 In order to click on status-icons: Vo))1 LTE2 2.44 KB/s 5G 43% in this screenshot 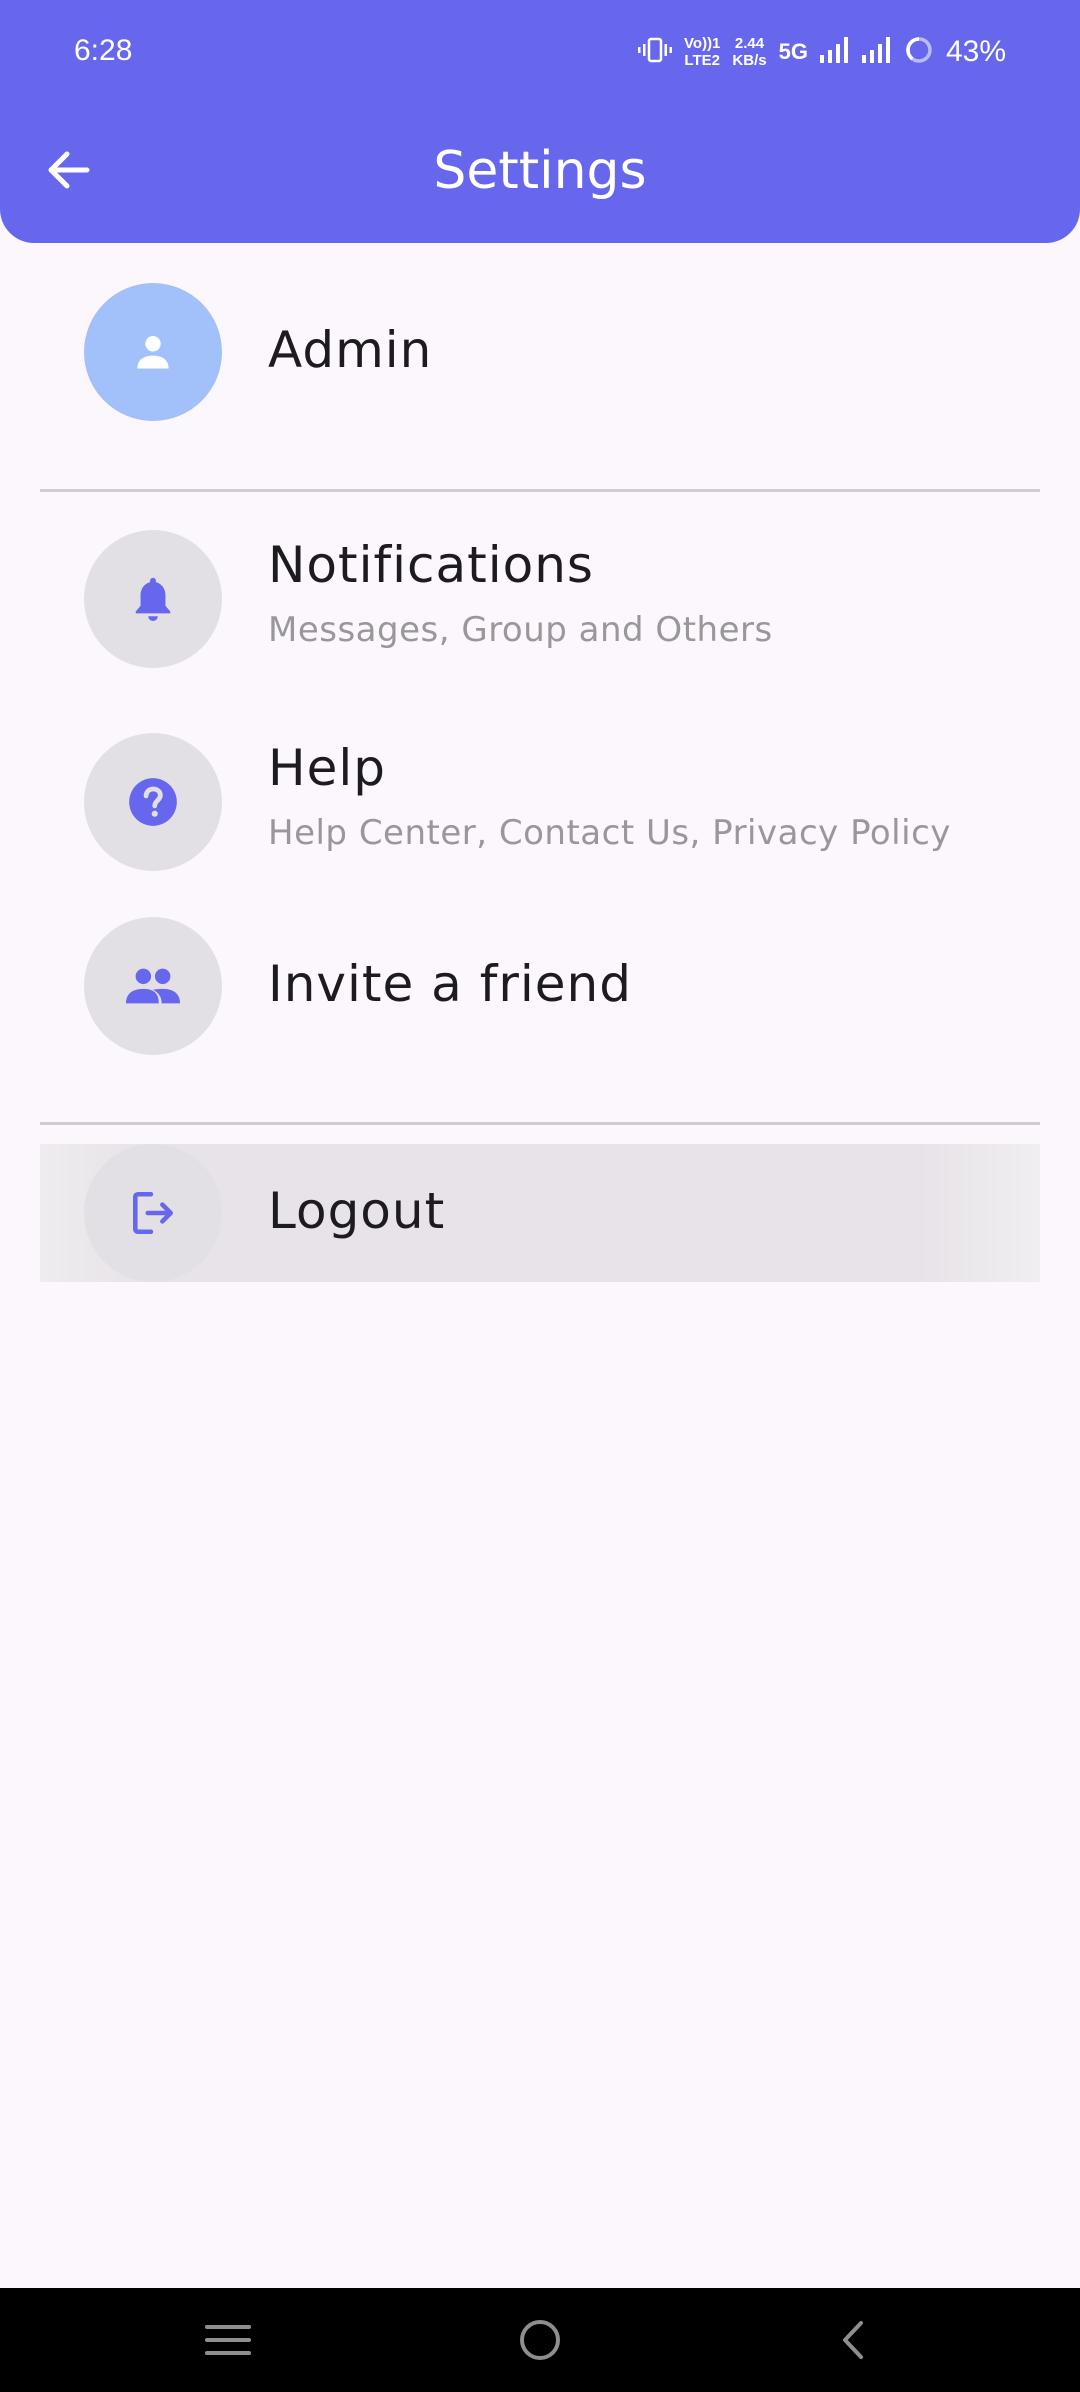, I will do `click(822, 52)`.